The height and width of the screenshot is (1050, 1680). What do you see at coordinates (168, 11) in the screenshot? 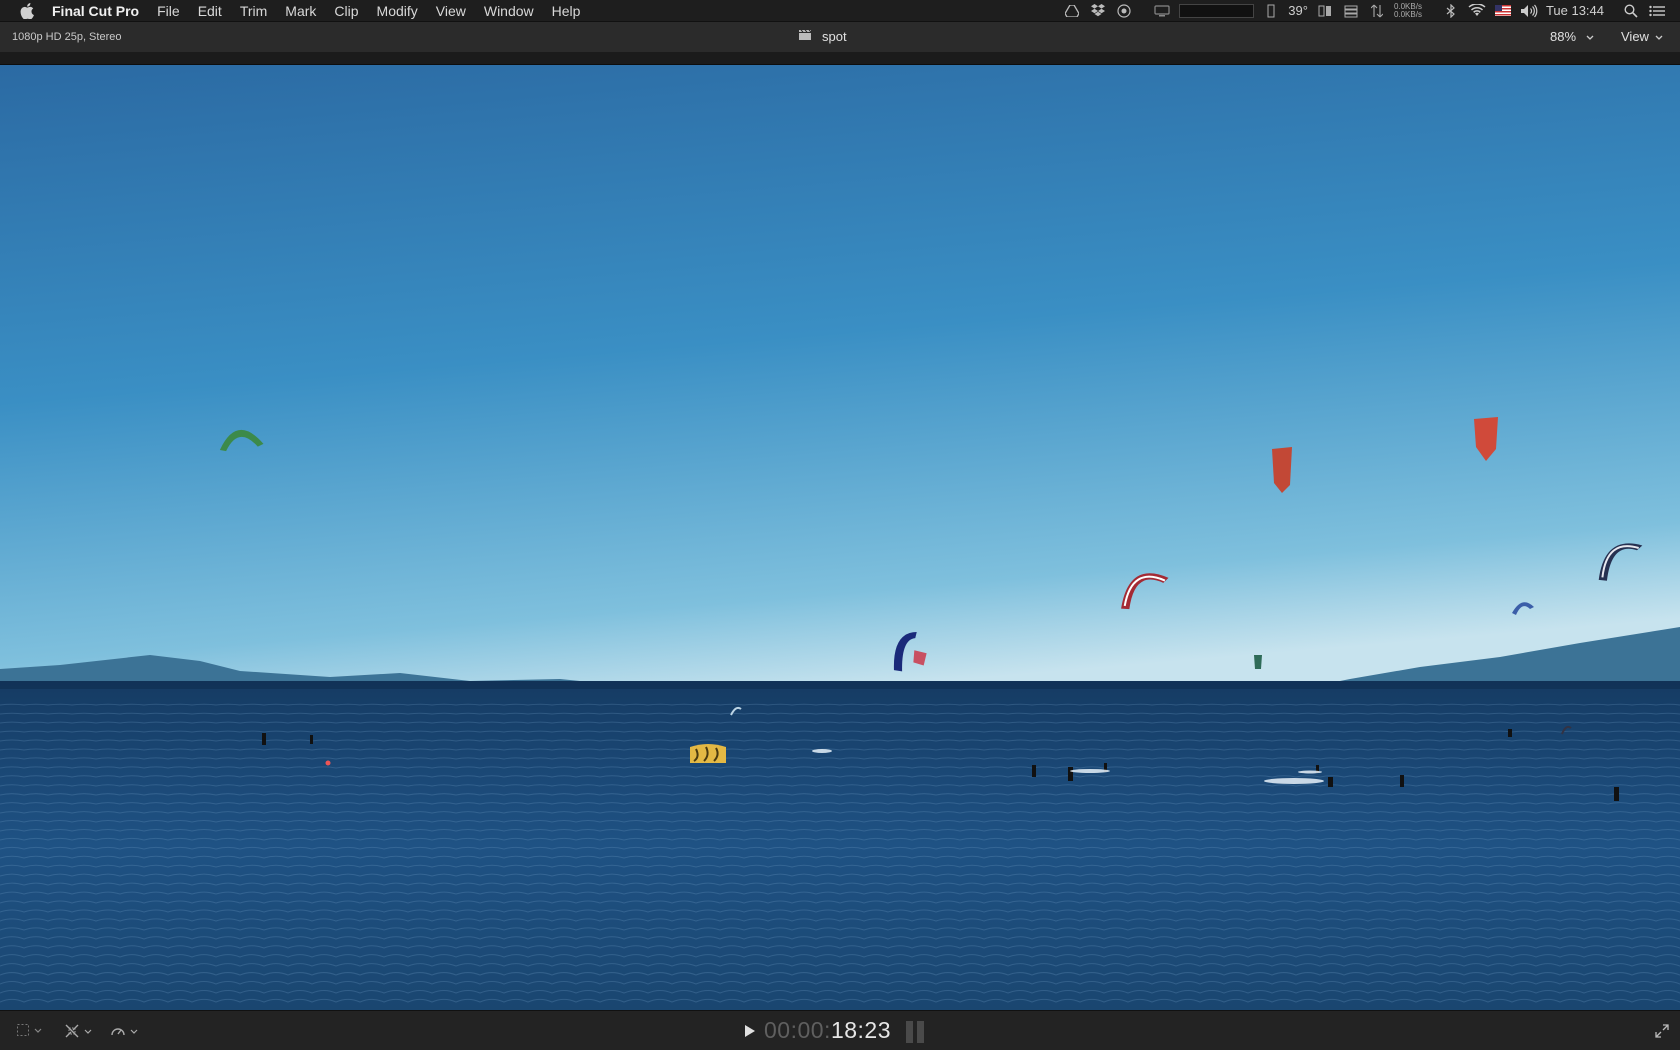
I see `menu-file: File` at bounding box center [168, 11].